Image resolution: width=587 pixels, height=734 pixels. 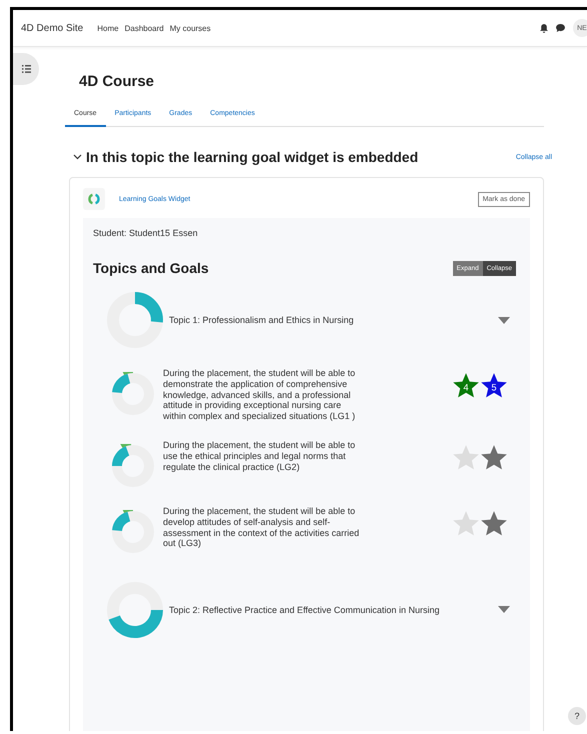 What do you see at coordinates (117, 81) in the screenshot?
I see `course-title: 4D Course` at bounding box center [117, 81].